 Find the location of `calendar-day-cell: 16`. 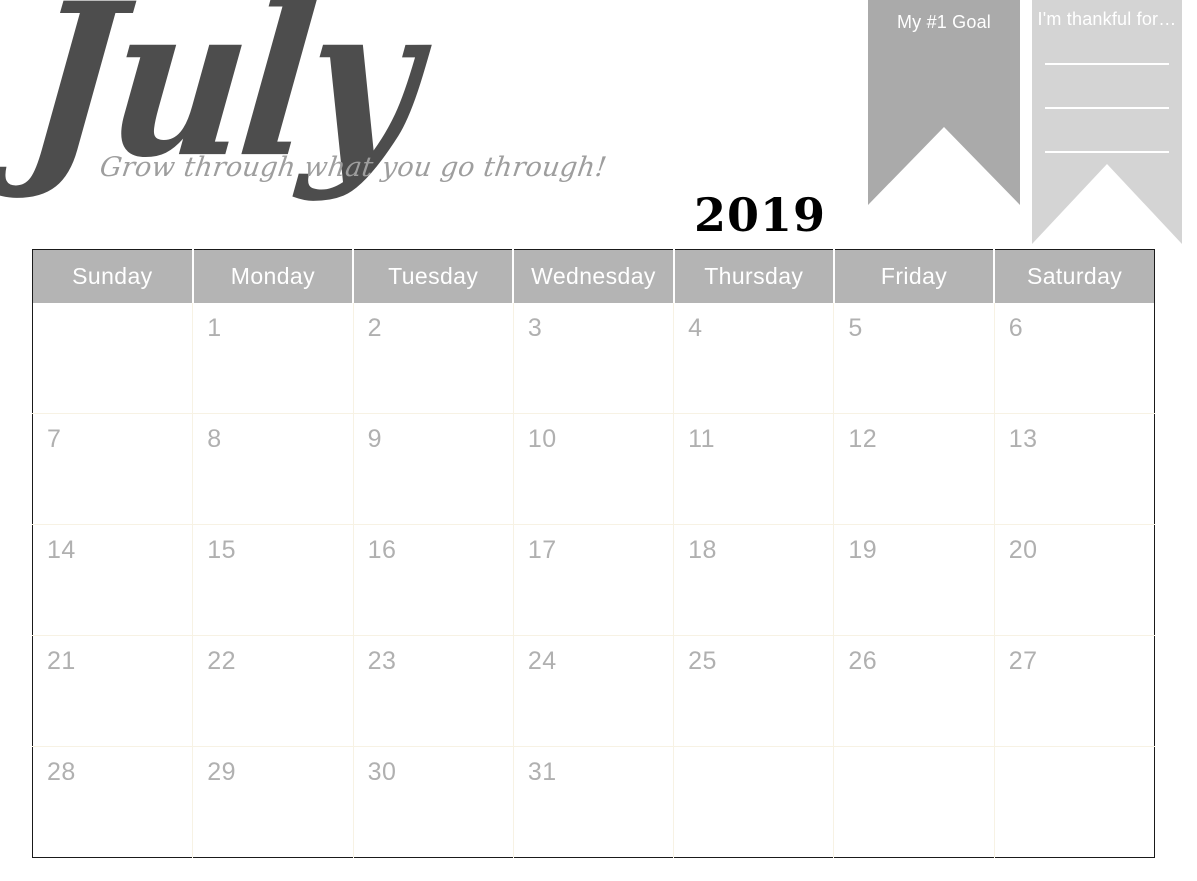

calendar-day-cell: 16 is located at coordinates (433, 580).